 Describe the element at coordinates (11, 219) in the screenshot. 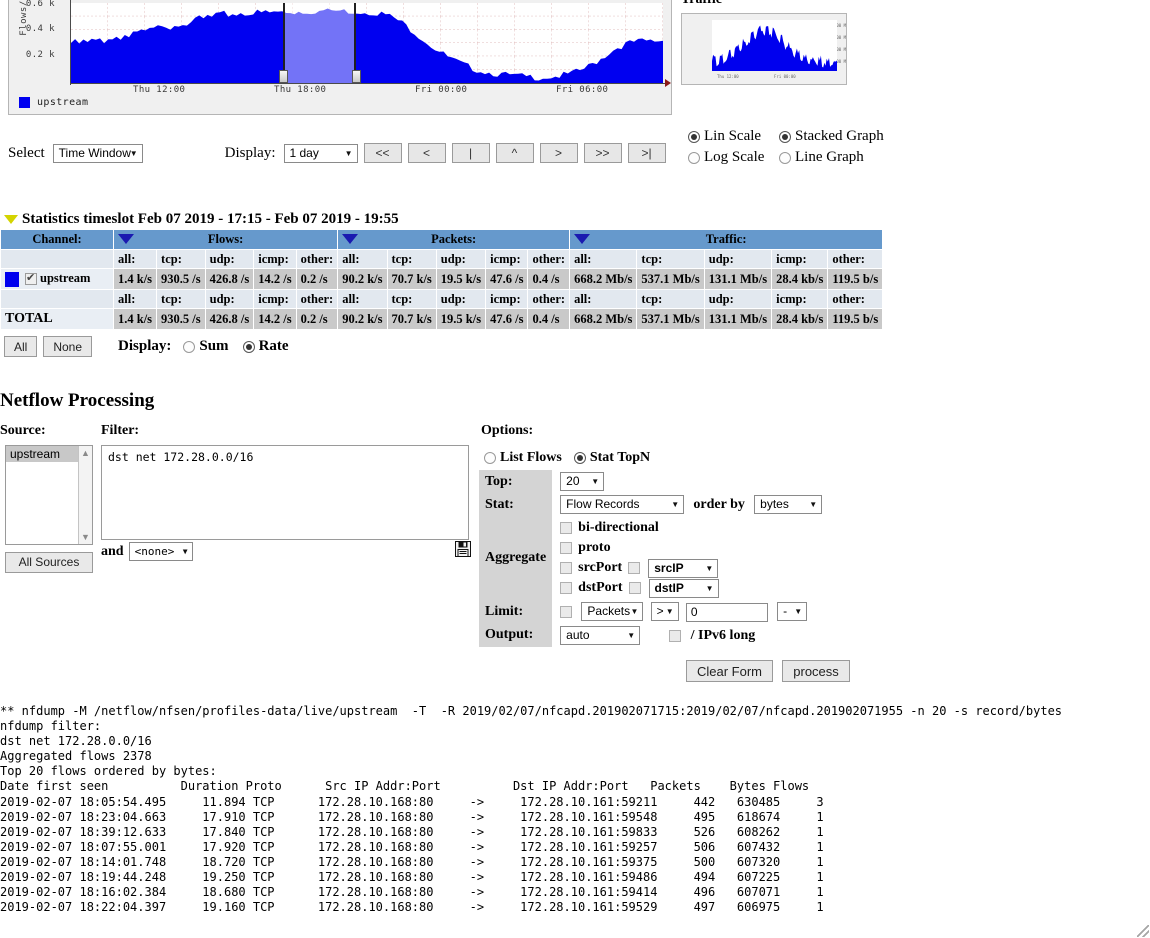

I see `collapse-triangle-icon` at that location.